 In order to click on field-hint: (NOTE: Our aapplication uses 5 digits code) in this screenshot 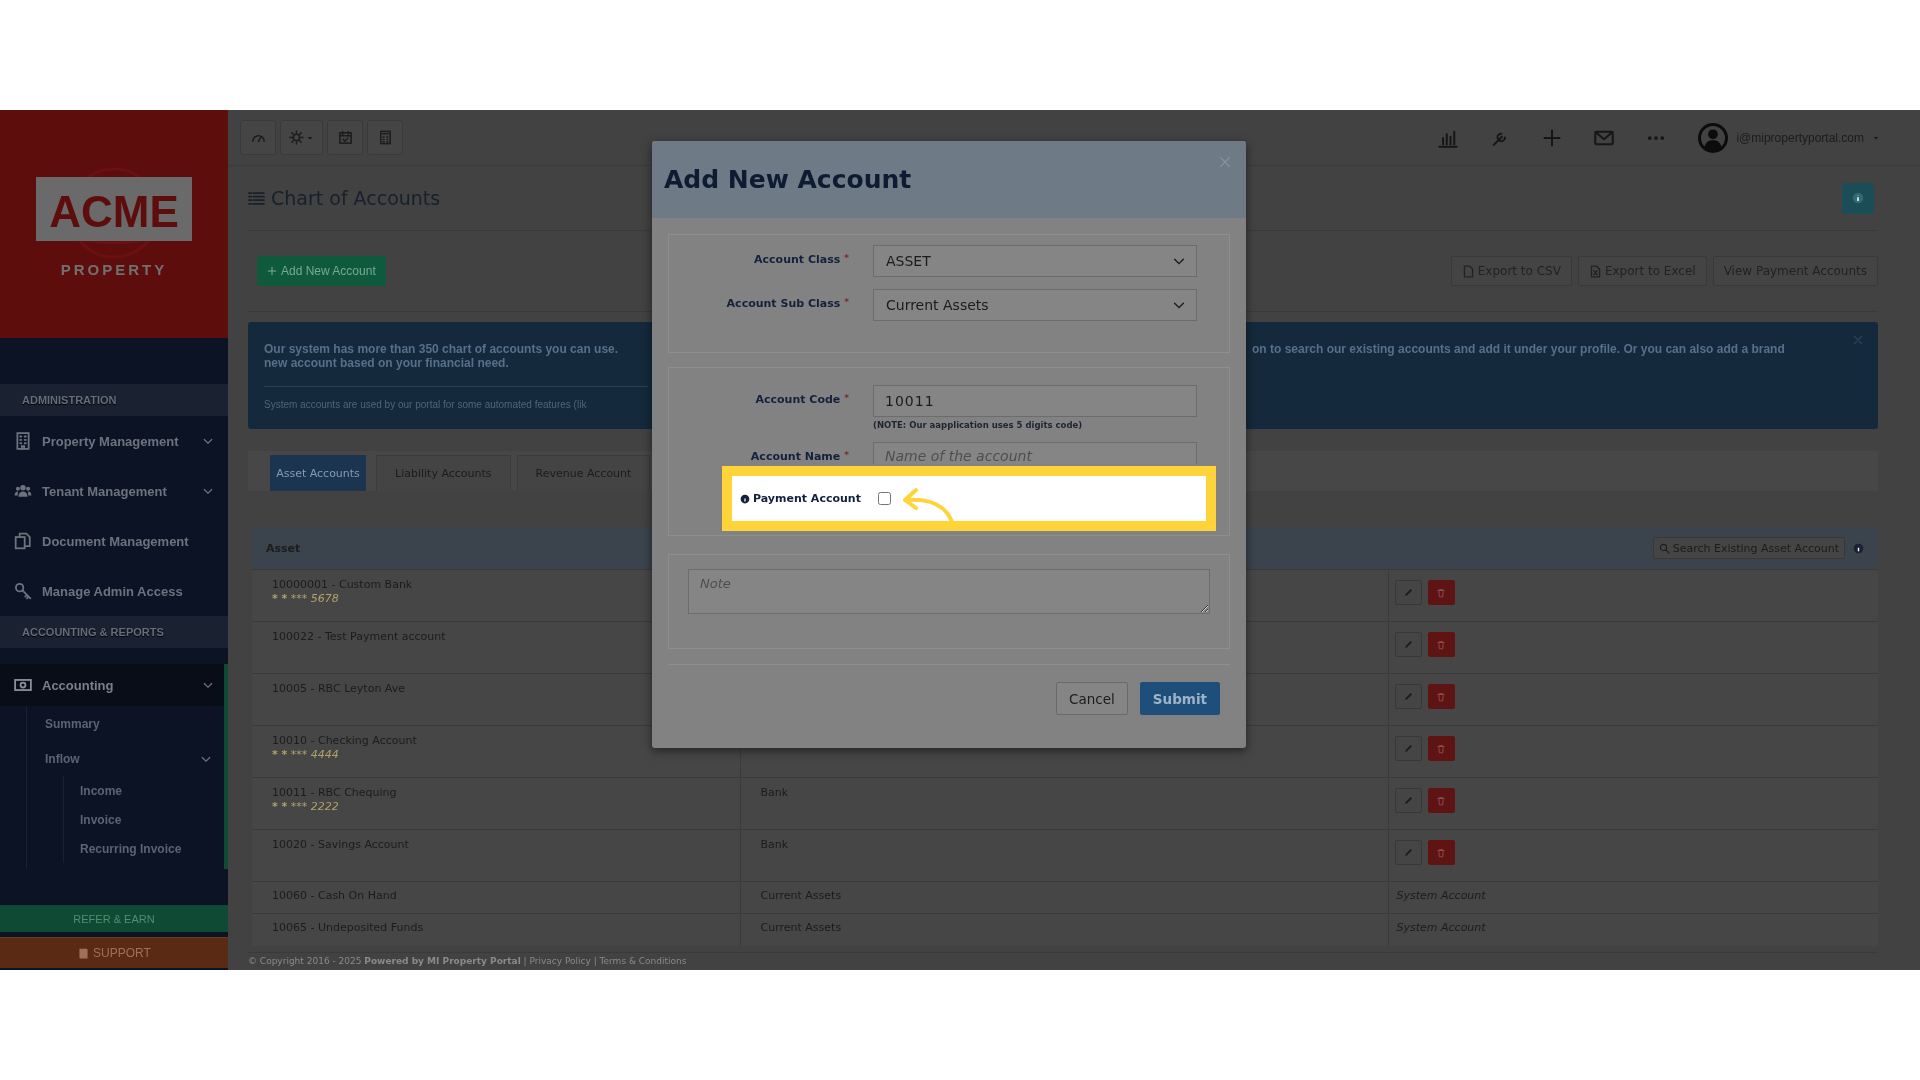, I will do `click(978, 425)`.